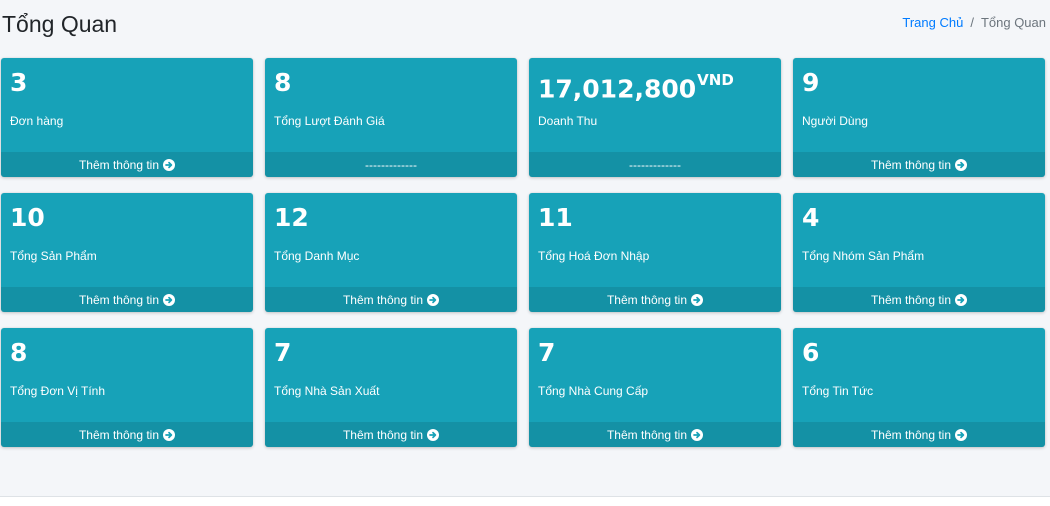  I want to click on breadcrumb: Trang Chủ / Tổng Quan, so click(974, 22).